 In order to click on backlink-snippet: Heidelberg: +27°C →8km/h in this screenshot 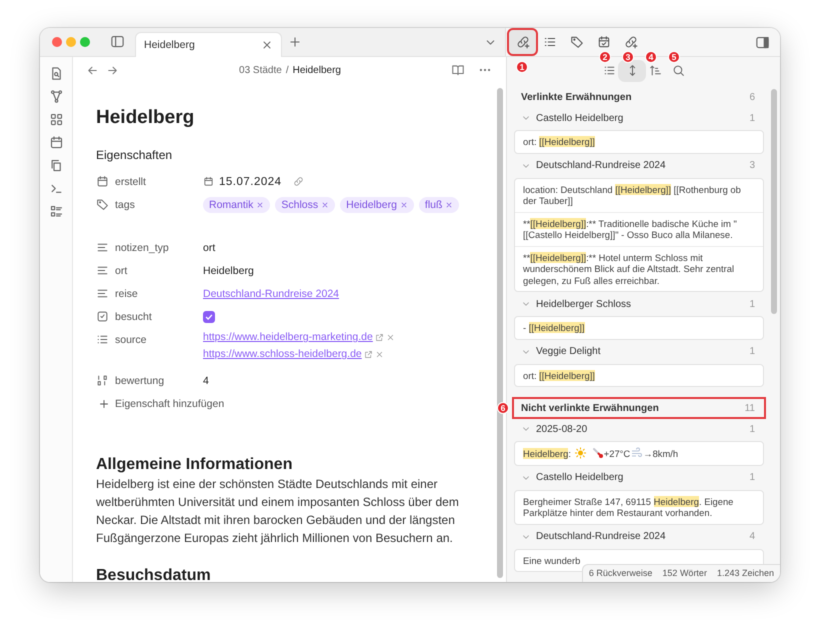, I will do `click(639, 453)`.